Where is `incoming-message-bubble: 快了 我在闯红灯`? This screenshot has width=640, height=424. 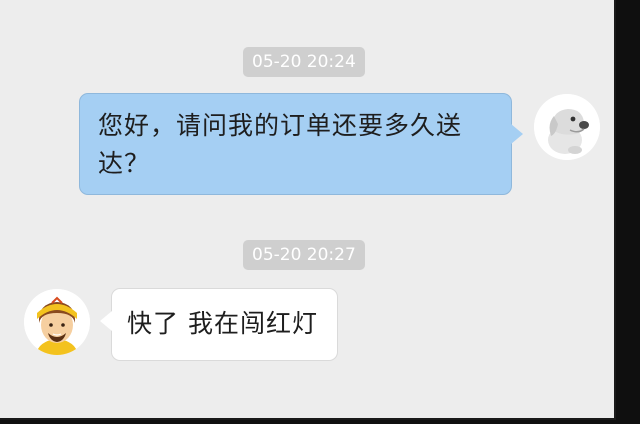 incoming-message-bubble: 快了 我在闯红灯 is located at coordinates (219, 324).